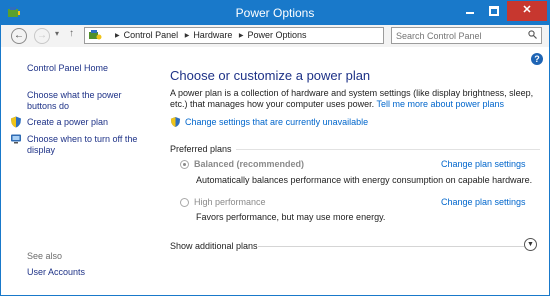 The width and height of the screenshot is (550, 296). Describe the element at coordinates (275, 13) in the screenshot. I see `title-bar: Power Options ✕` at that location.